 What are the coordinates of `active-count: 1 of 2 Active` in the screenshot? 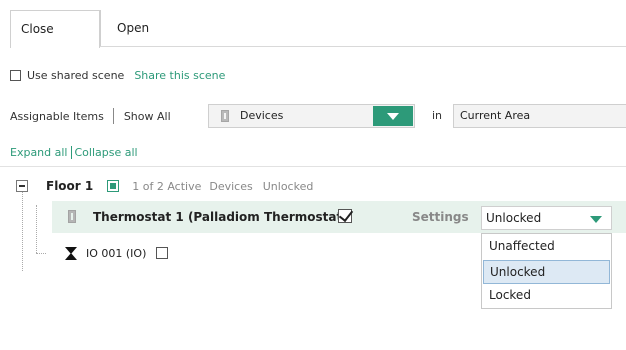 It's located at (167, 186).